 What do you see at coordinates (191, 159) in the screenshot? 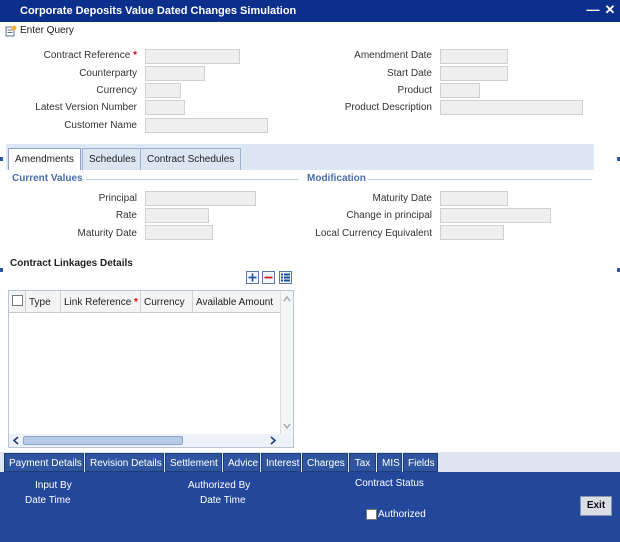
I see `tab-contract-schedules: Contract Schedules` at bounding box center [191, 159].